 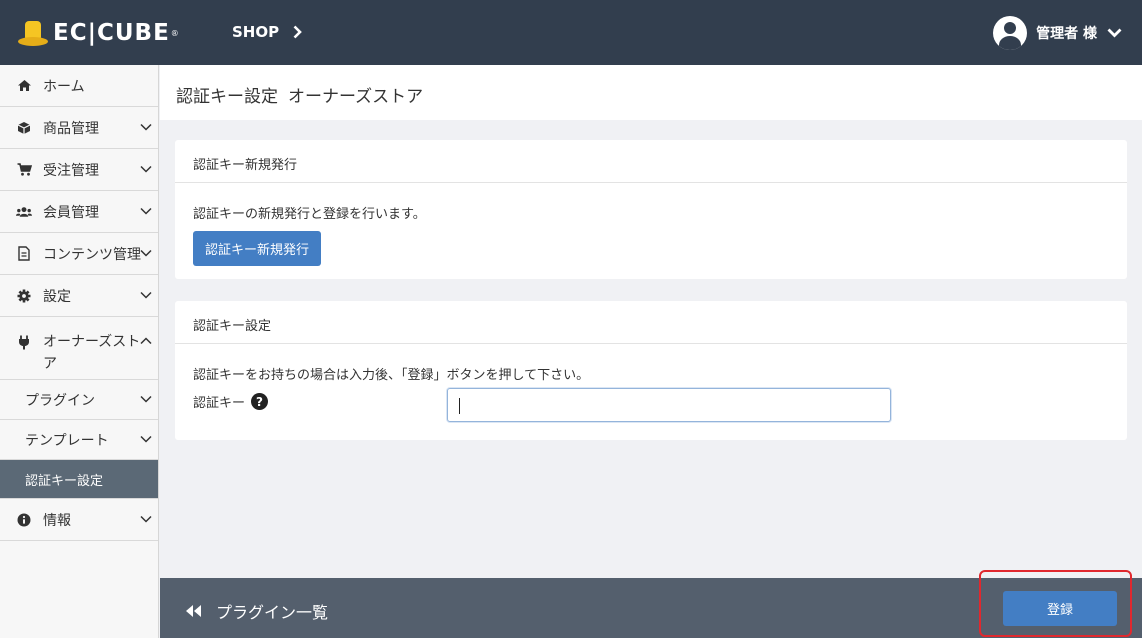 What do you see at coordinates (1060, 608) in the screenshot?
I see `save-button: 登録` at bounding box center [1060, 608].